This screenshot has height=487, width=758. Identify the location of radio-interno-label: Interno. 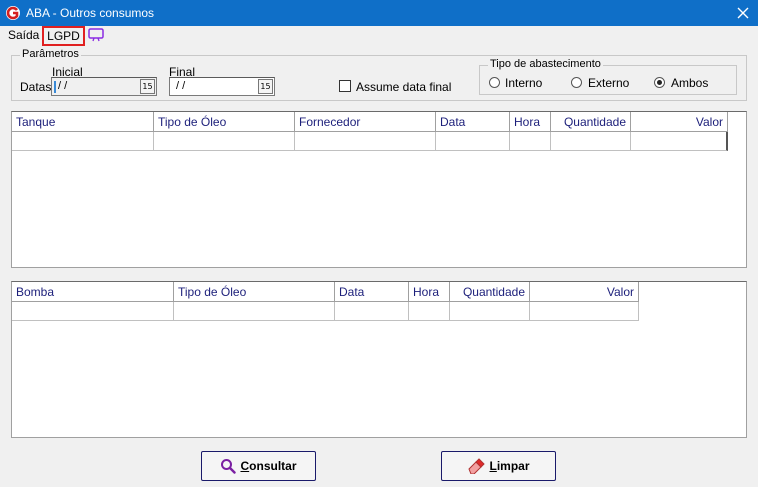
(524, 83).